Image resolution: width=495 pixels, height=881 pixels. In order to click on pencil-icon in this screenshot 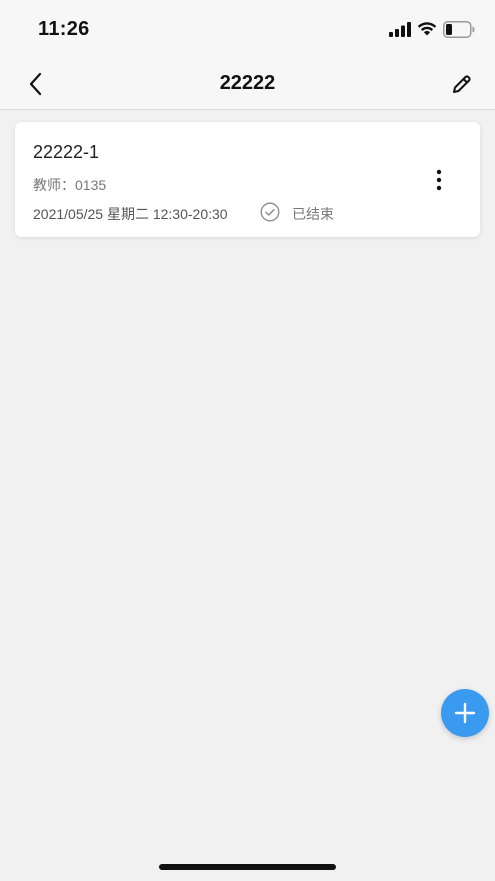, I will do `click(462, 84)`.